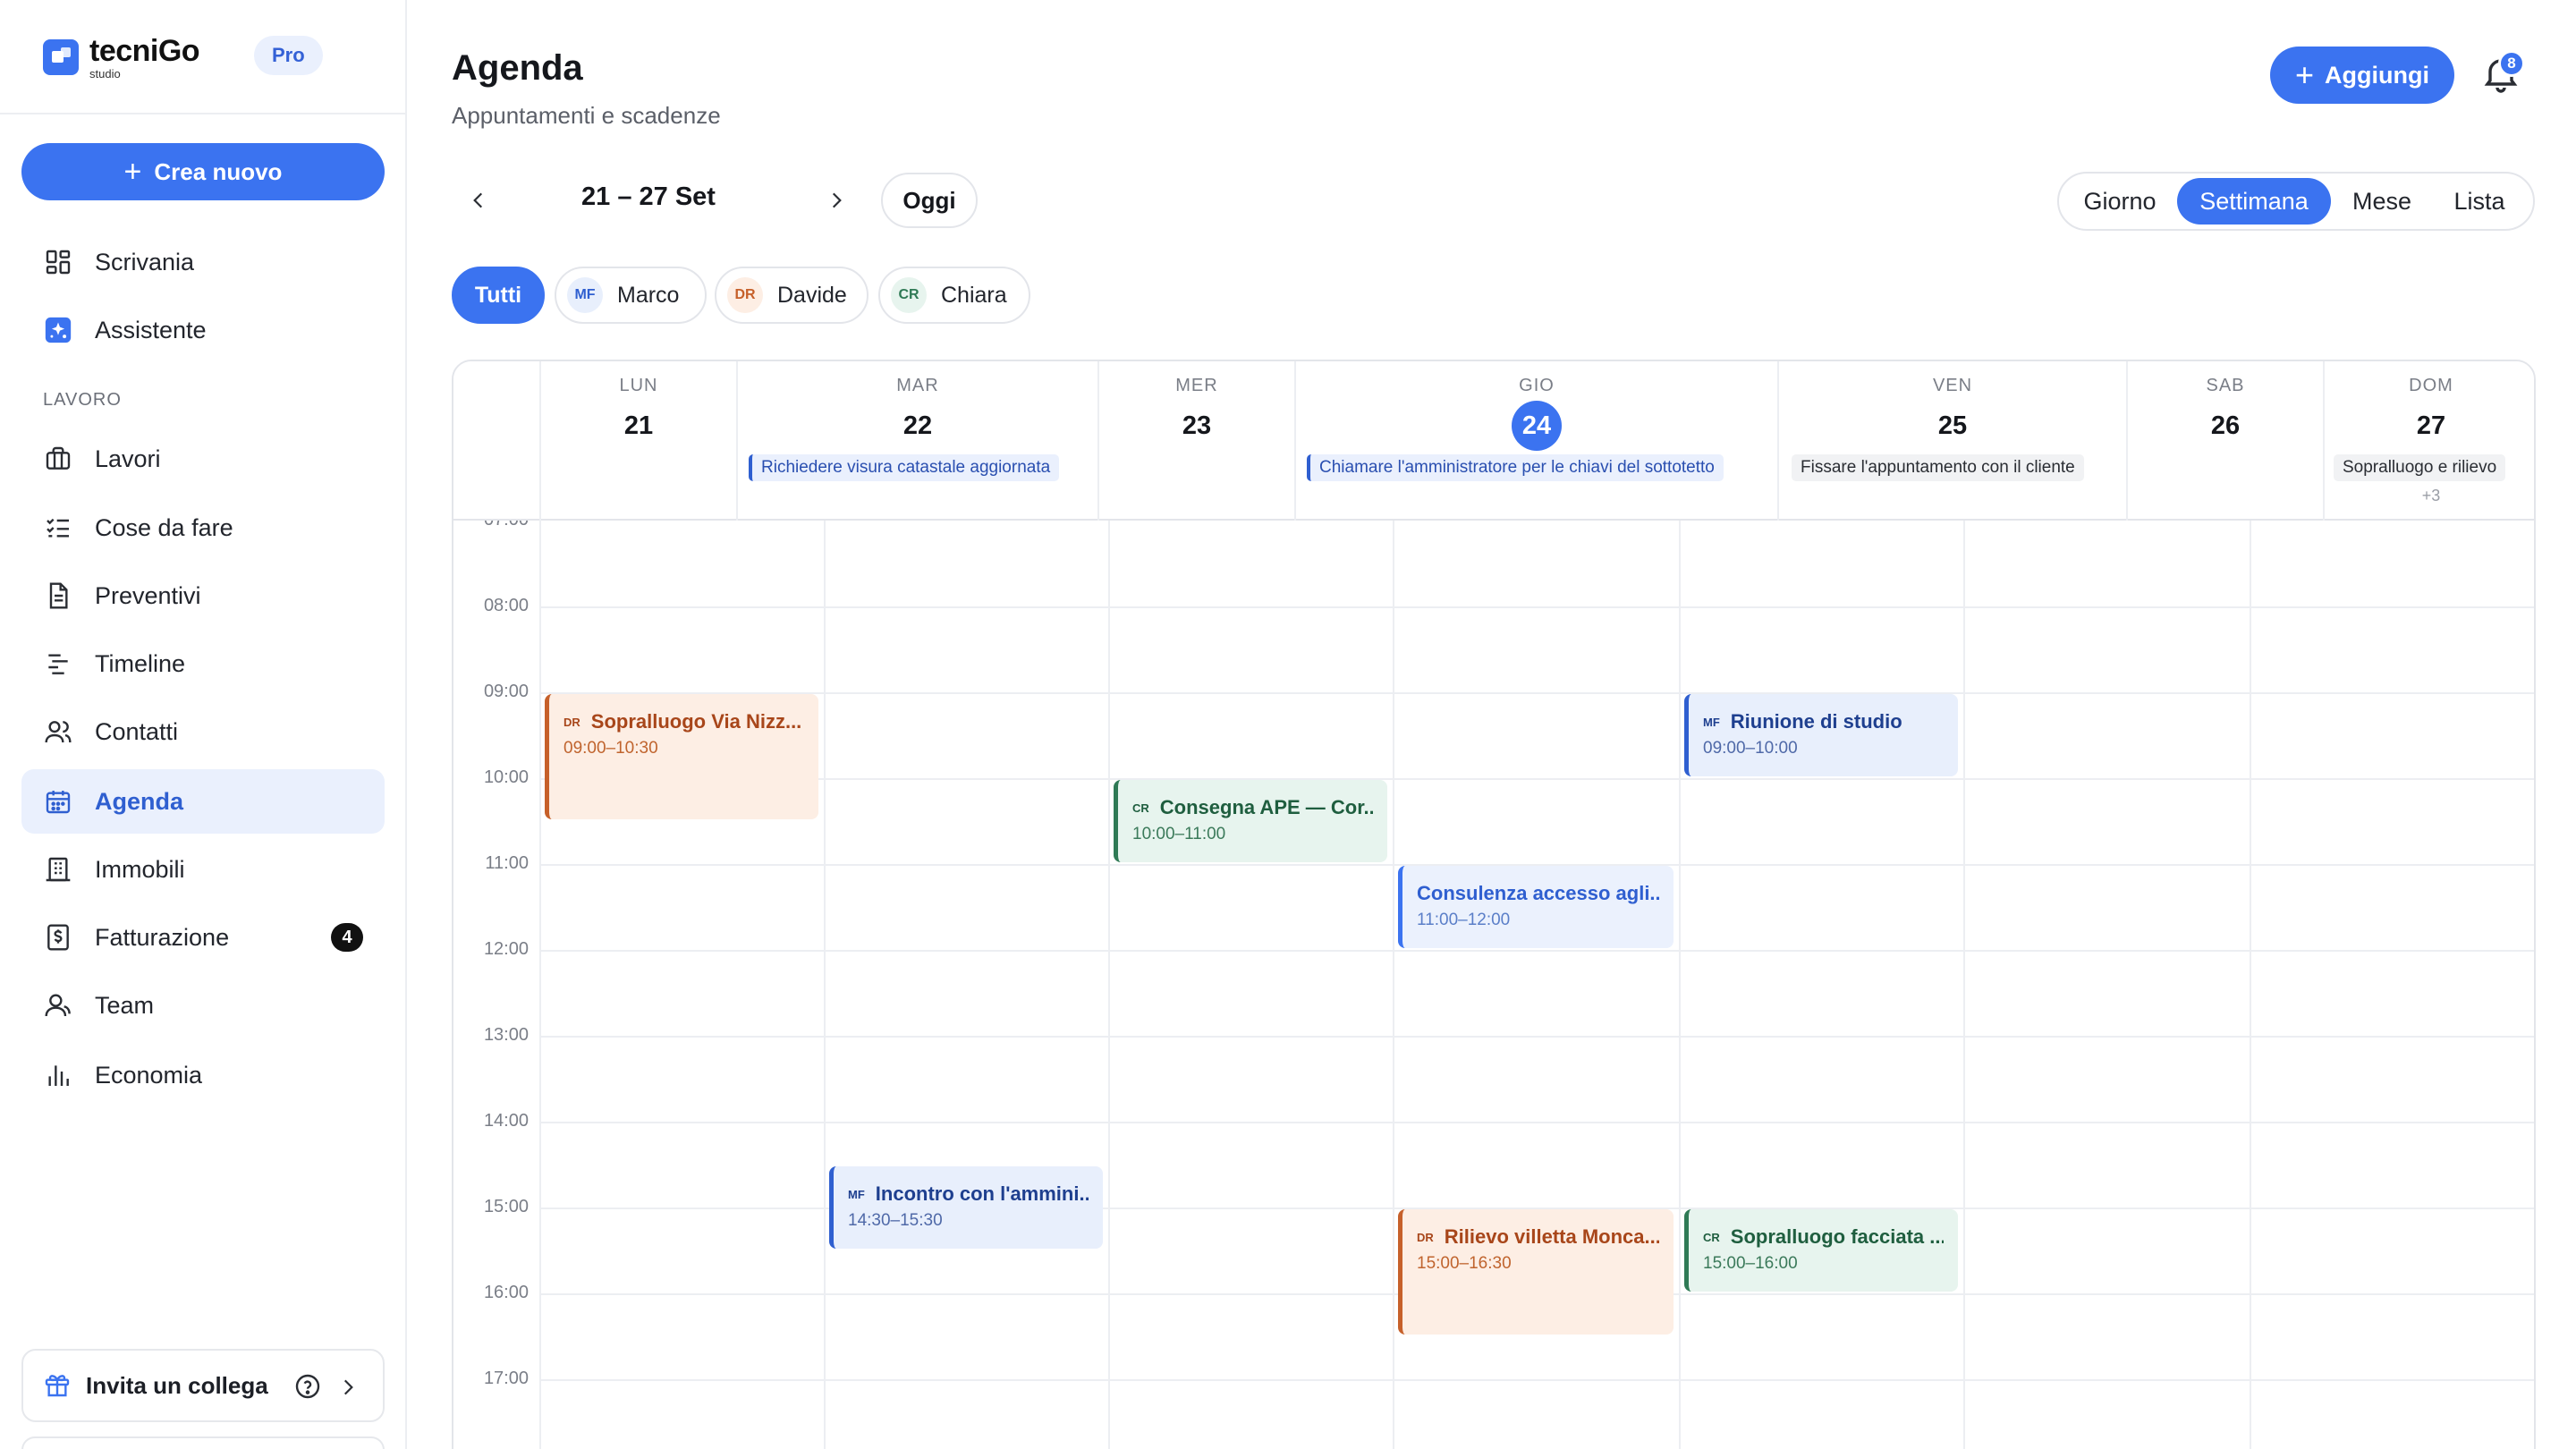 Image resolution: width=2576 pixels, height=1449 pixels. What do you see at coordinates (148, 595) in the screenshot?
I see `sidebar-item-label: Preventivi` at bounding box center [148, 595].